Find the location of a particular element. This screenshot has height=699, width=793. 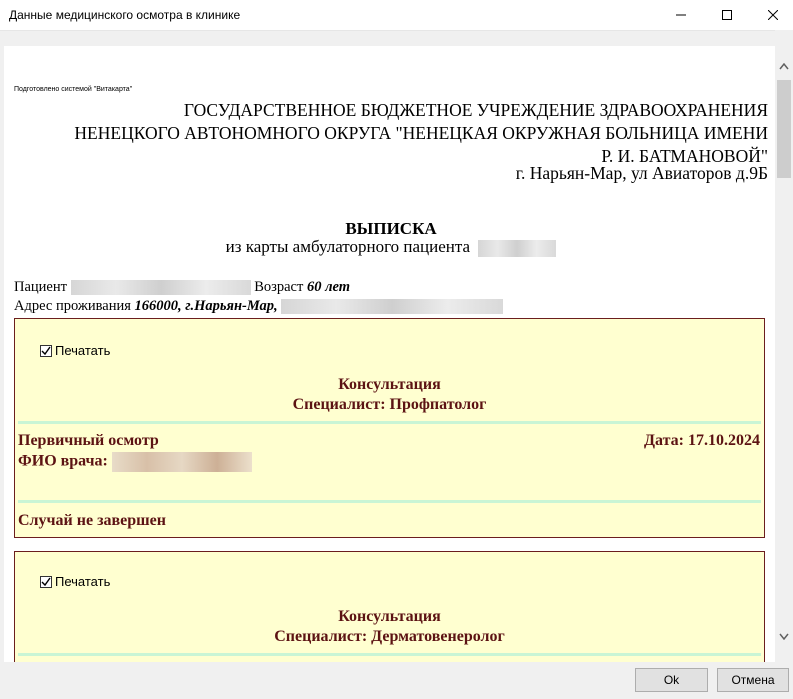

consultation-heading: Консультация Специалист: Профпатолог is located at coordinates (389, 395).